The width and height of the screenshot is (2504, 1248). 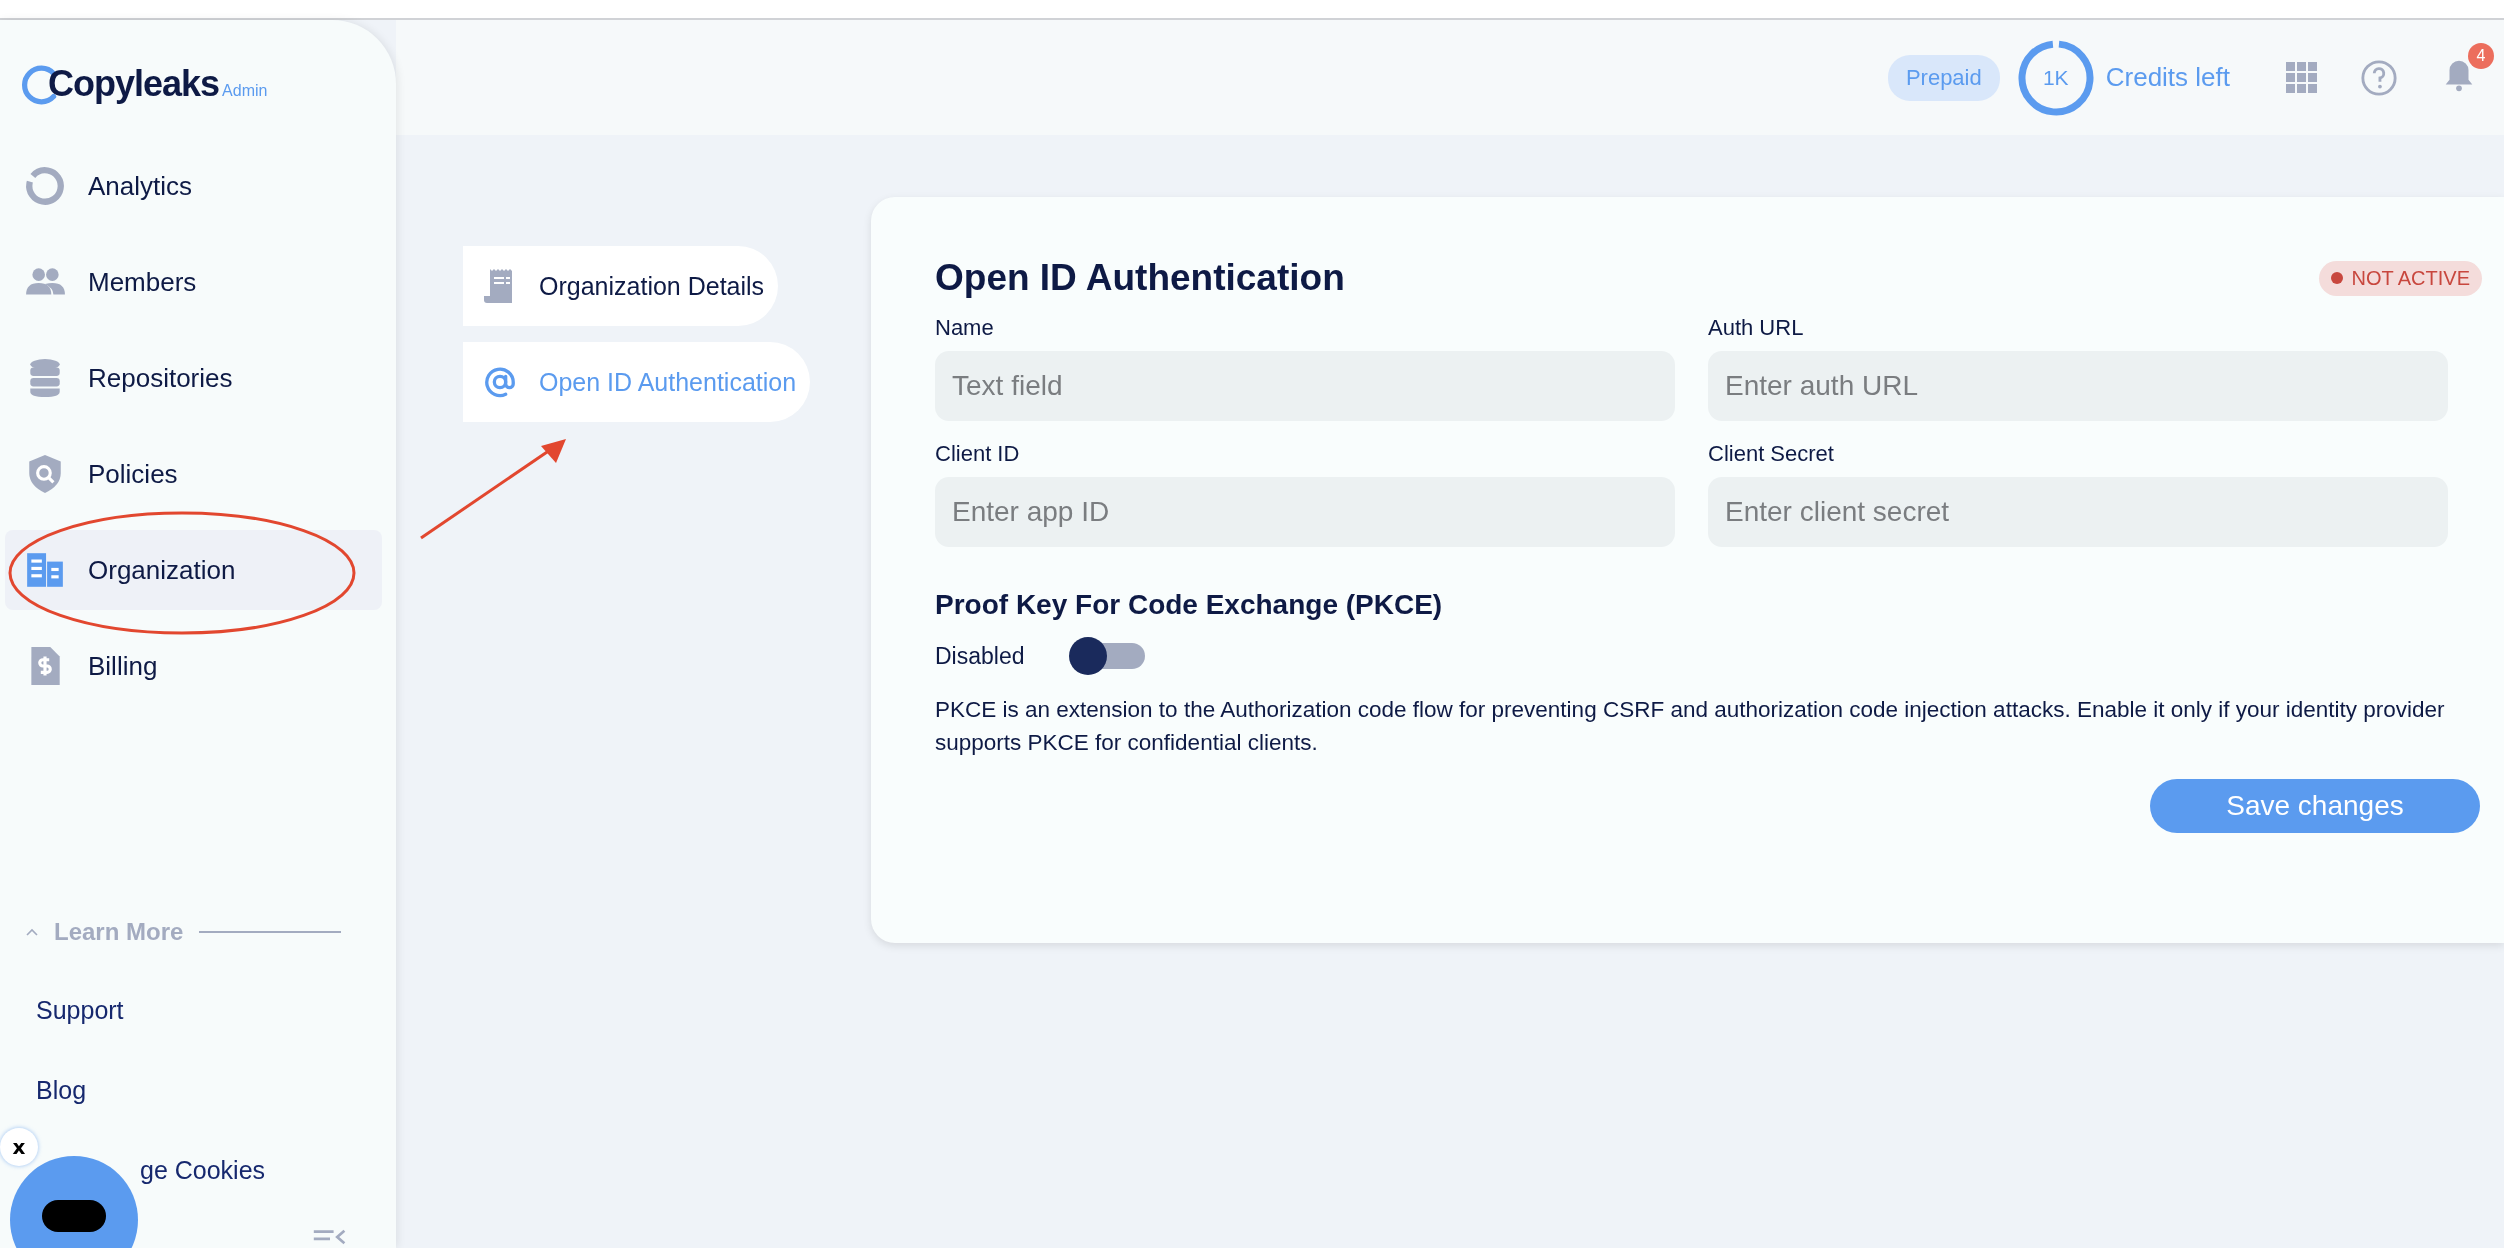 What do you see at coordinates (1106, 656) in the screenshot?
I see `toggle-switch` at bounding box center [1106, 656].